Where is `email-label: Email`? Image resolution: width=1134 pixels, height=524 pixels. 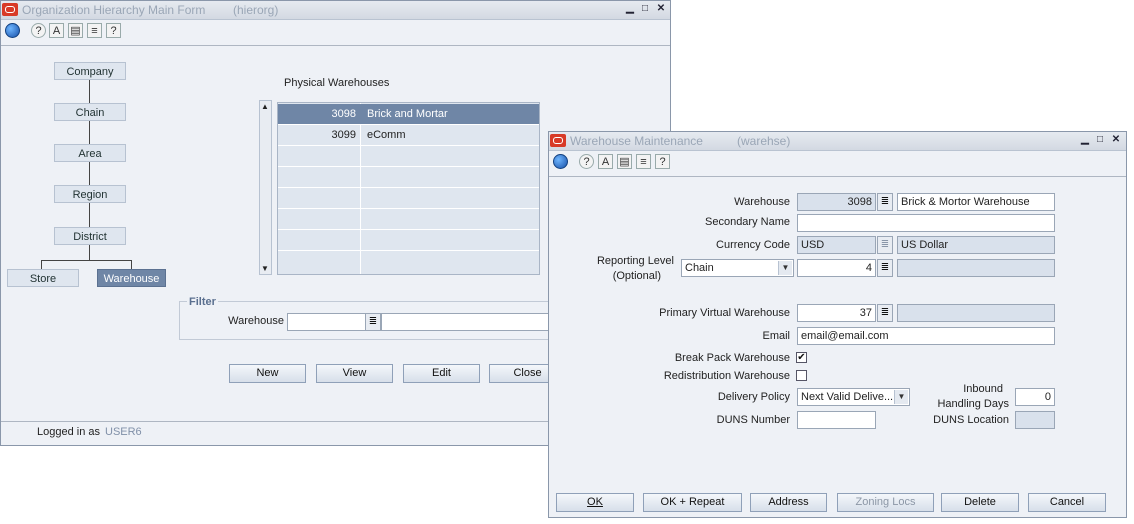
email-label: Email is located at coordinates (776, 336).